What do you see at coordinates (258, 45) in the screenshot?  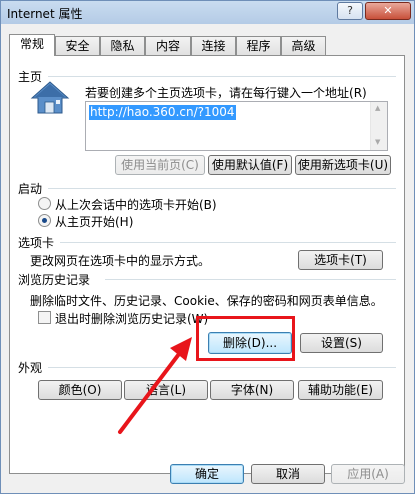 I see `tab-programs: 程序` at bounding box center [258, 45].